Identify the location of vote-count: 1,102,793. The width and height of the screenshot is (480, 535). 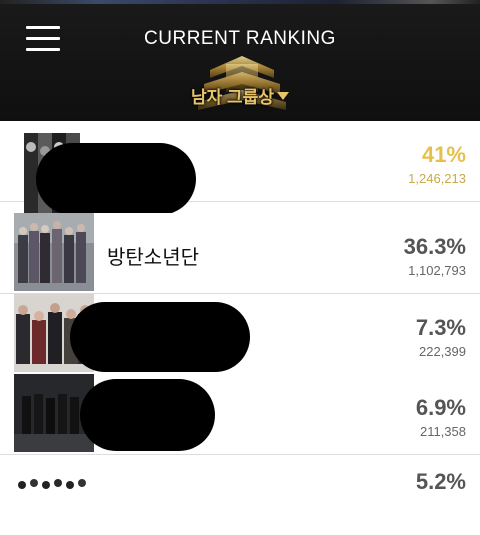
(437, 270).